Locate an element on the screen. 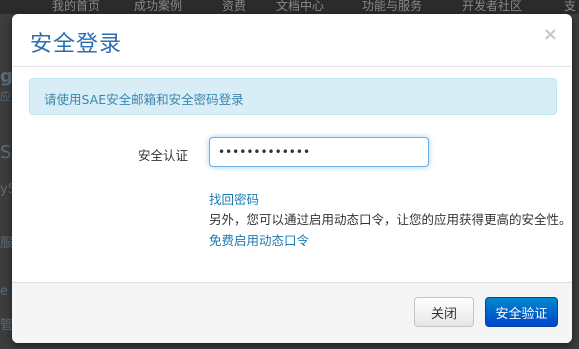 Image resolution: width=579 pixels, height=349 pixels. bg-nav-item: 文档中心 is located at coordinates (300, 6).